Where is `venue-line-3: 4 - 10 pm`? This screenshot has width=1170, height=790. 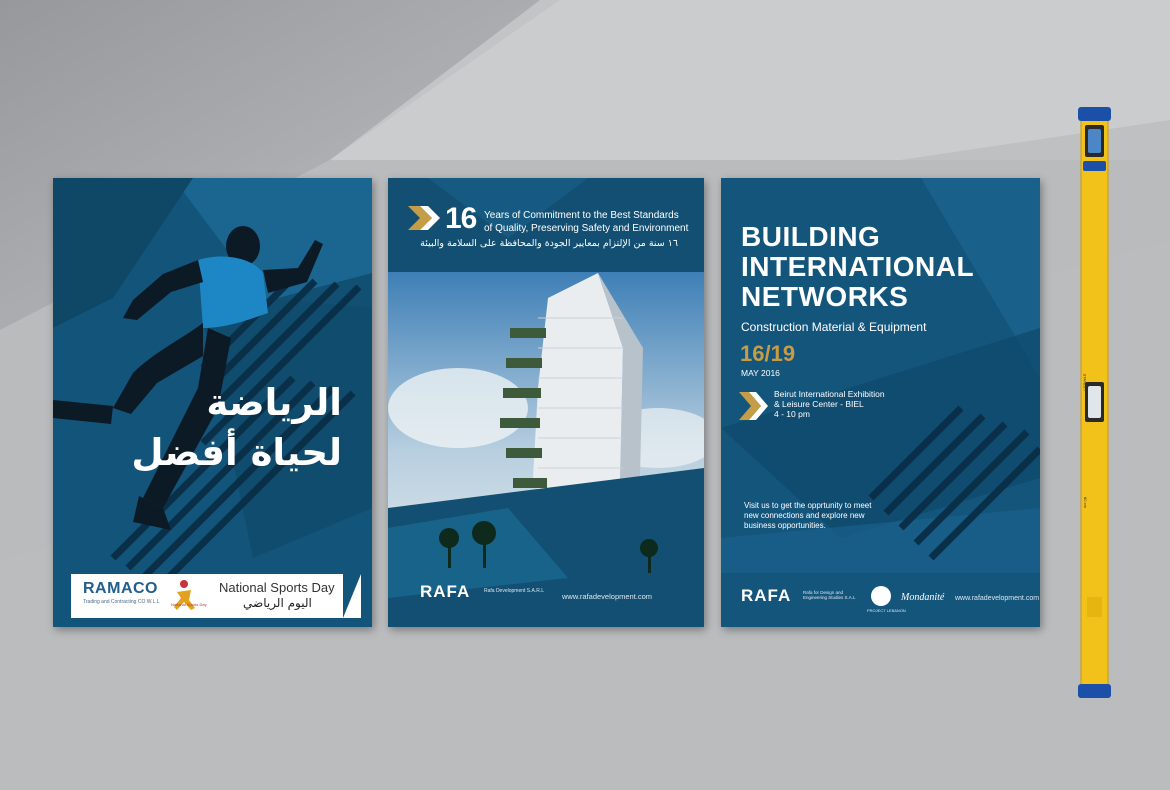
venue-line-3: 4 - 10 pm is located at coordinates (792, 414).